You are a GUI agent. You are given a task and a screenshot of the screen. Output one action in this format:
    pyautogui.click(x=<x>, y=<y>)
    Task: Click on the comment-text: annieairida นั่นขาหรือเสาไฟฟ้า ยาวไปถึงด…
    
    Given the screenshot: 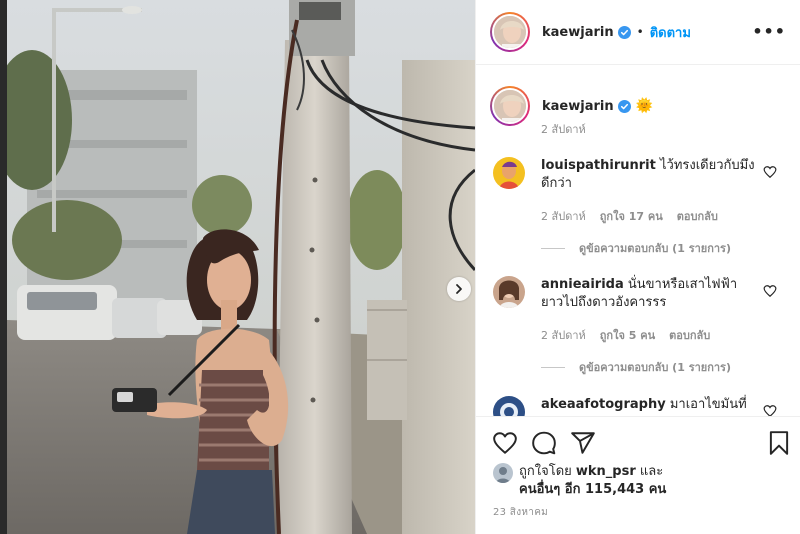 What is the action you would take?
    pyautogui.click(x=650, y=294)
    